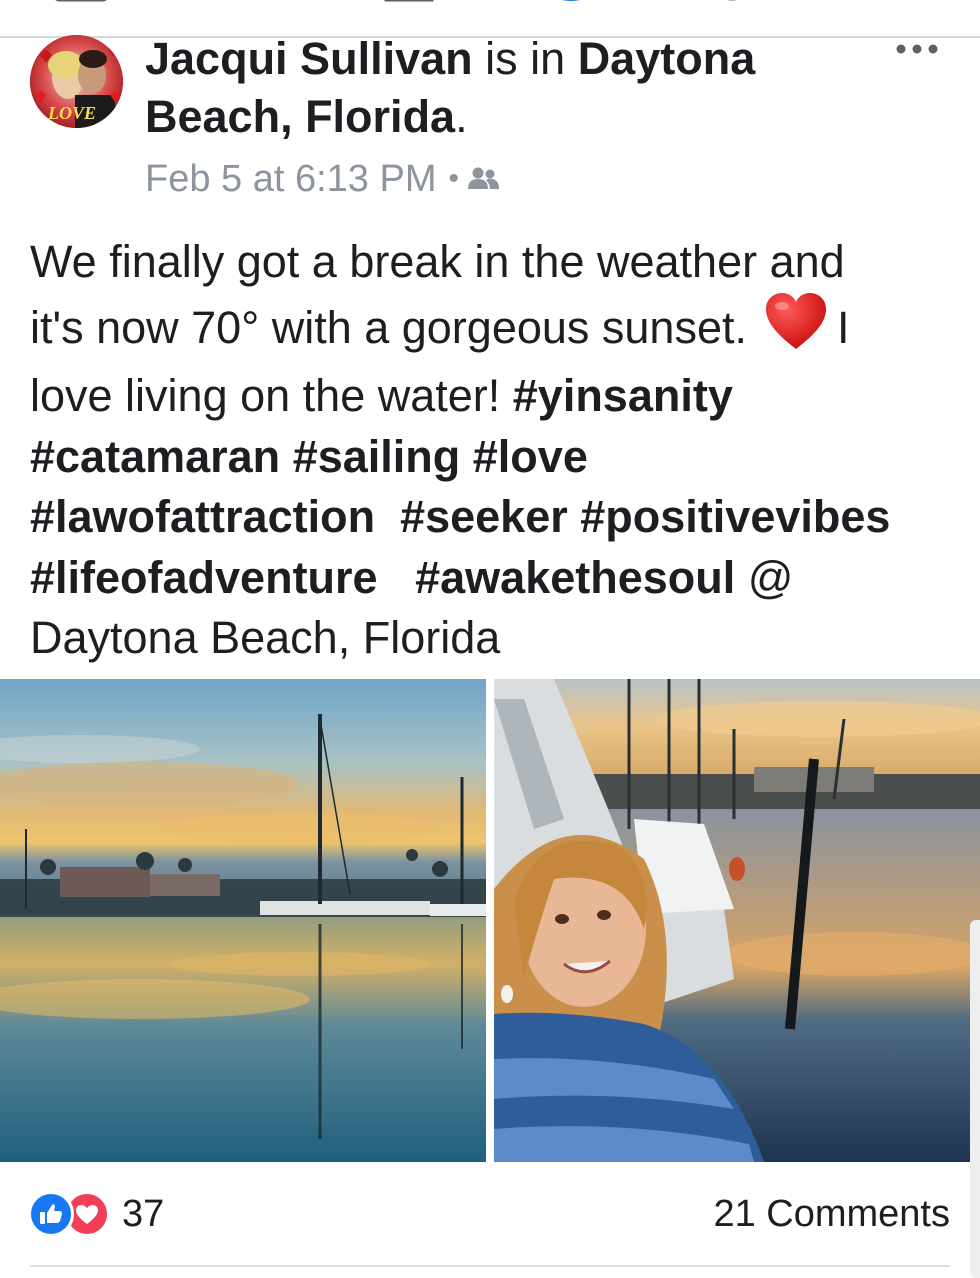 The height and width of the screenshot is (1278, 980). I want to click on friends-icon, so click(484, 178).